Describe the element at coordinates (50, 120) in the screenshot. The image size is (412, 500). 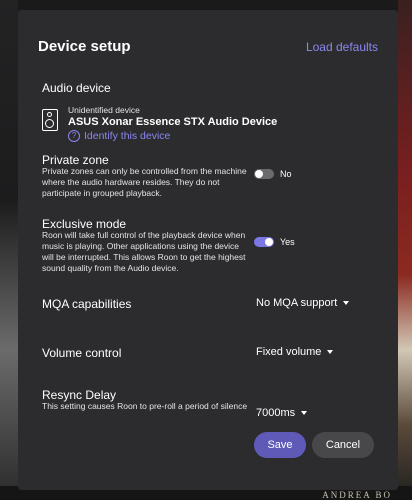
I see `speaker-icon` at that location.